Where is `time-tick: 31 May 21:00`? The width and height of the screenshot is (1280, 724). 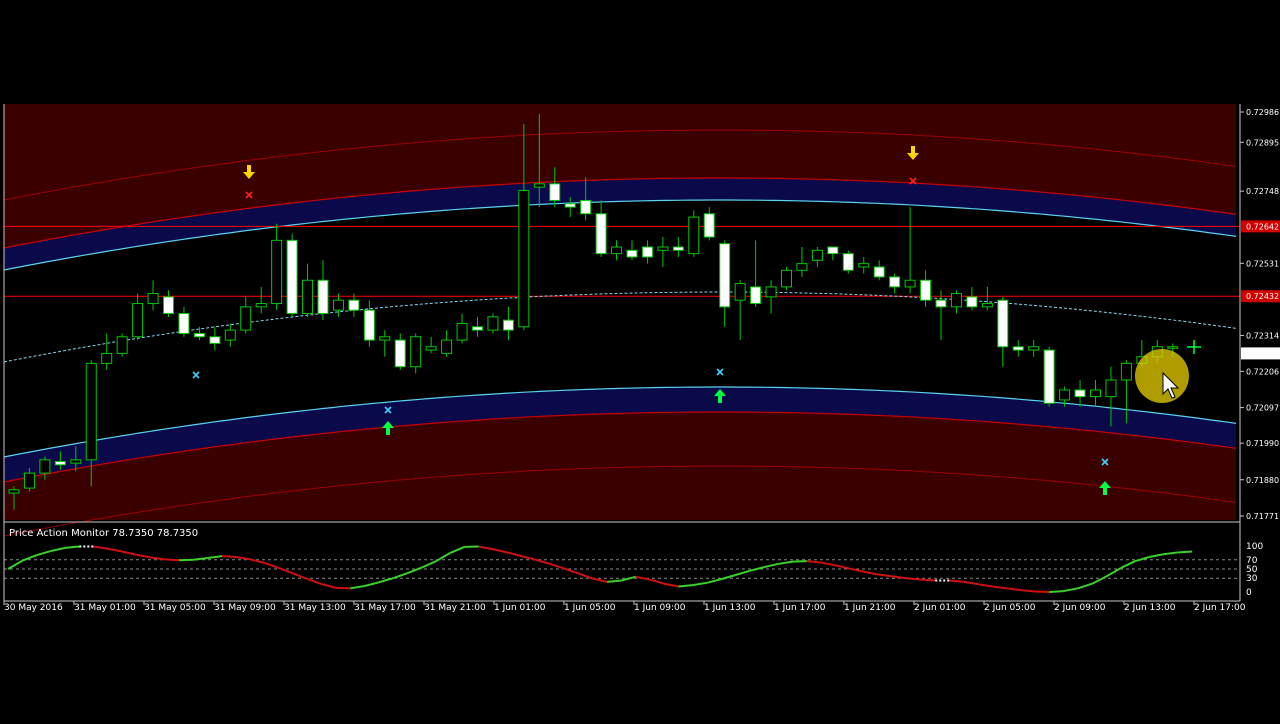
time-tick: 31 May 21:00 is located at coordinates (455, 607).